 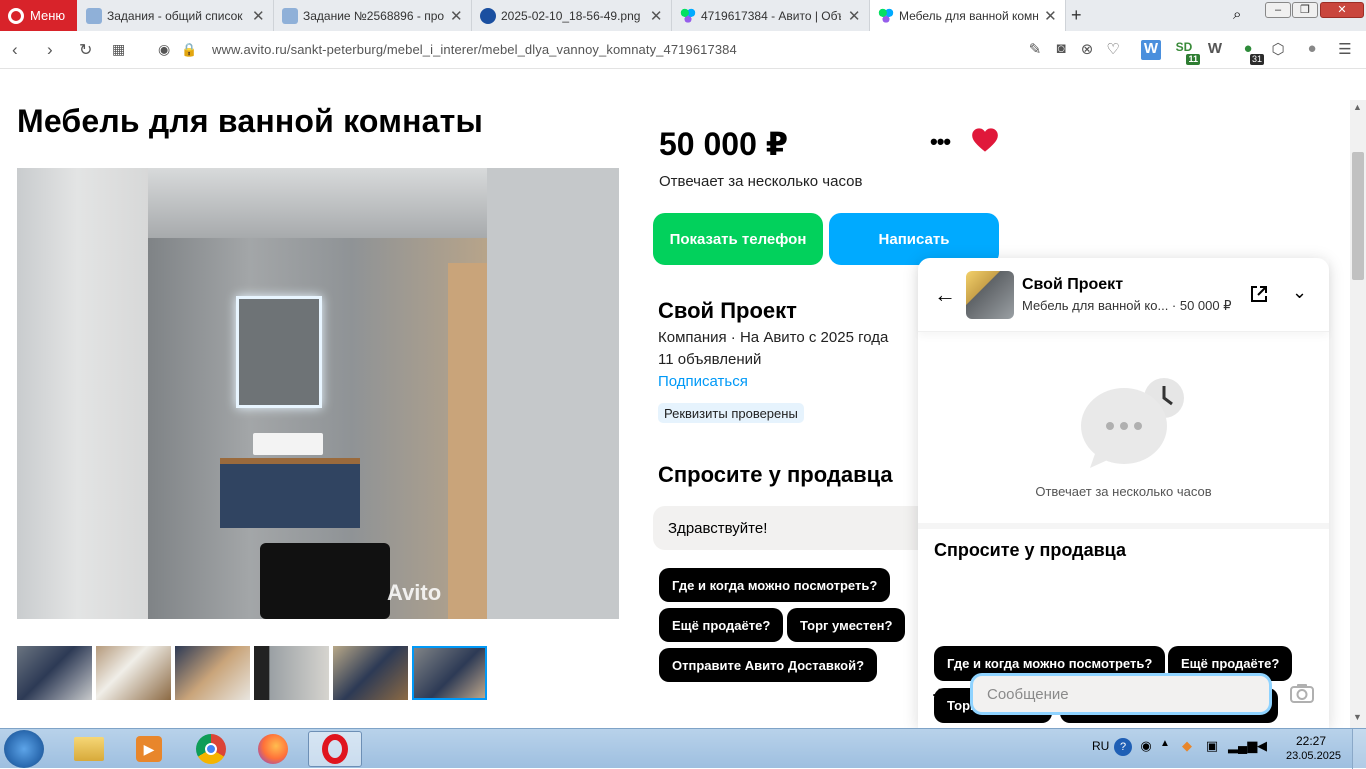 What do you see at coordinates (775, 474) in the screenshot?
I see `ask-seller-title: Спросите у продавца` at bounding box center [775, 474].